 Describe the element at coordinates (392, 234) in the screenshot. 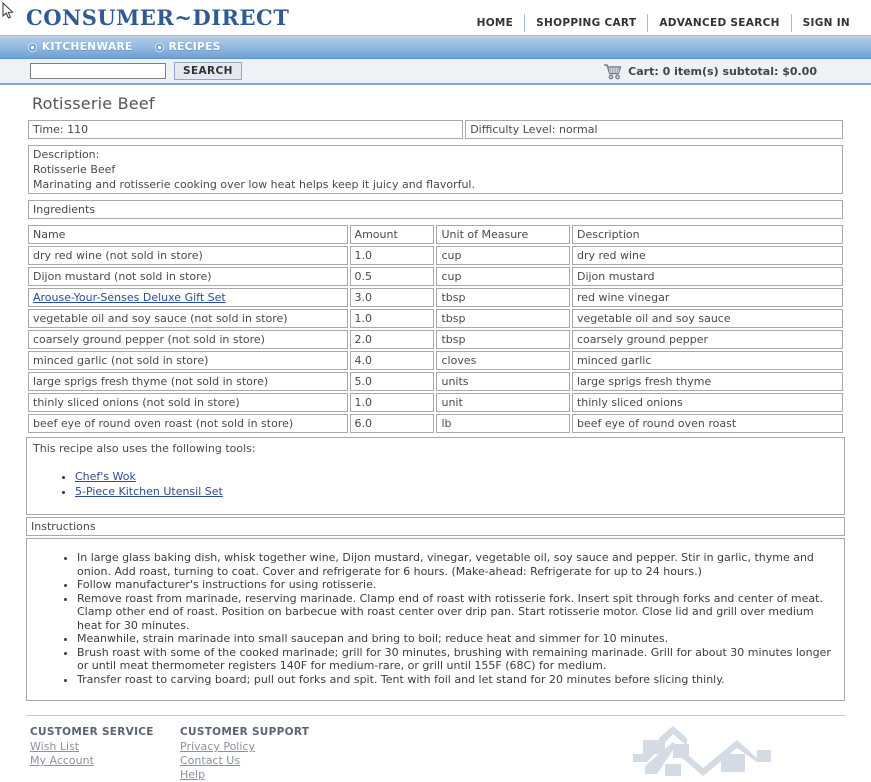

I see `column-header-amount: Amount` at that location.